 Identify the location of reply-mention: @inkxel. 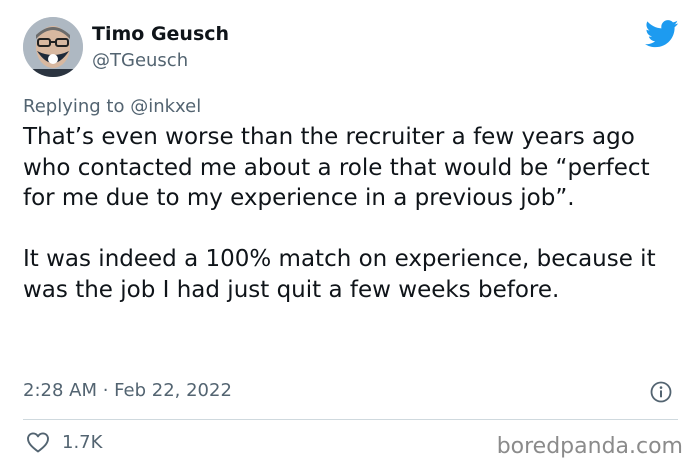
(165, 106).